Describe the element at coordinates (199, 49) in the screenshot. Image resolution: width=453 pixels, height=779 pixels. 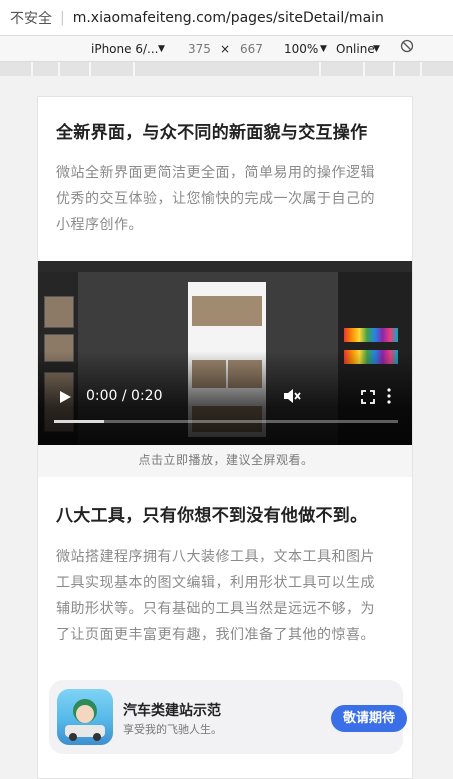
I see `width-field: 375` at that location.